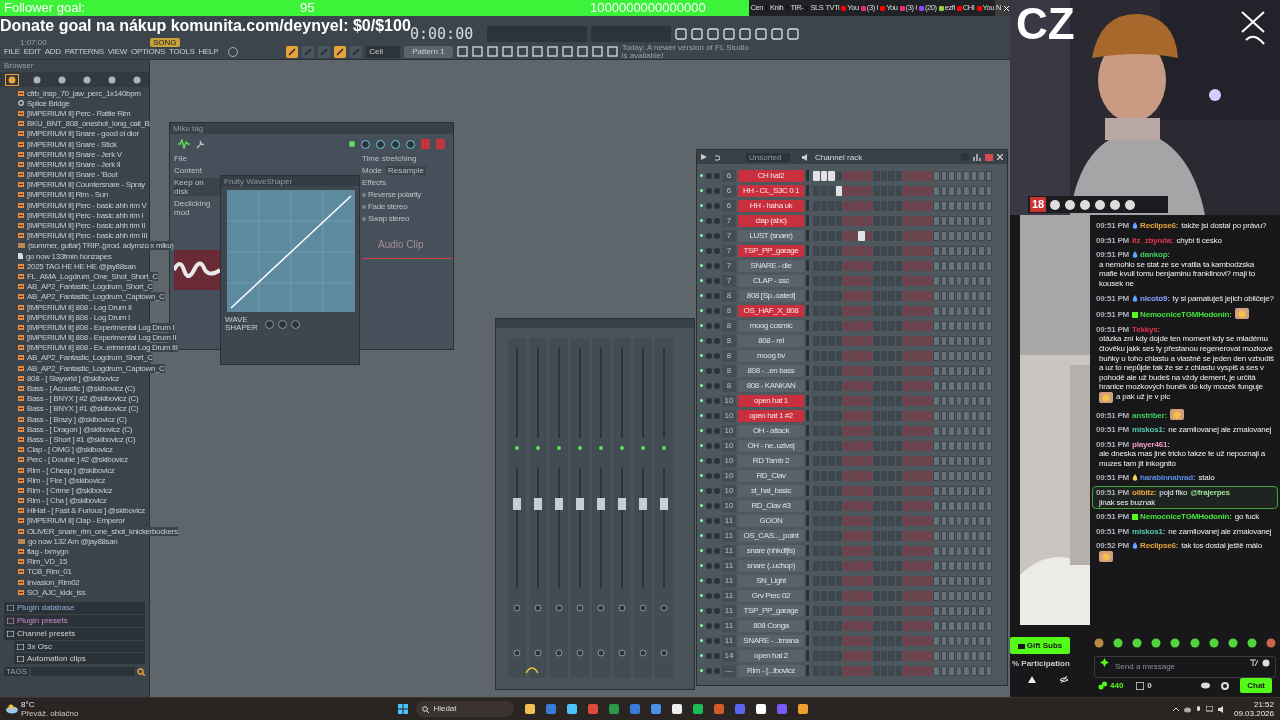 Image resolution: width=1280 pixels, height=720 pixels. I want to click on channel-button: 808 - ..en bass, so click(771, 370).